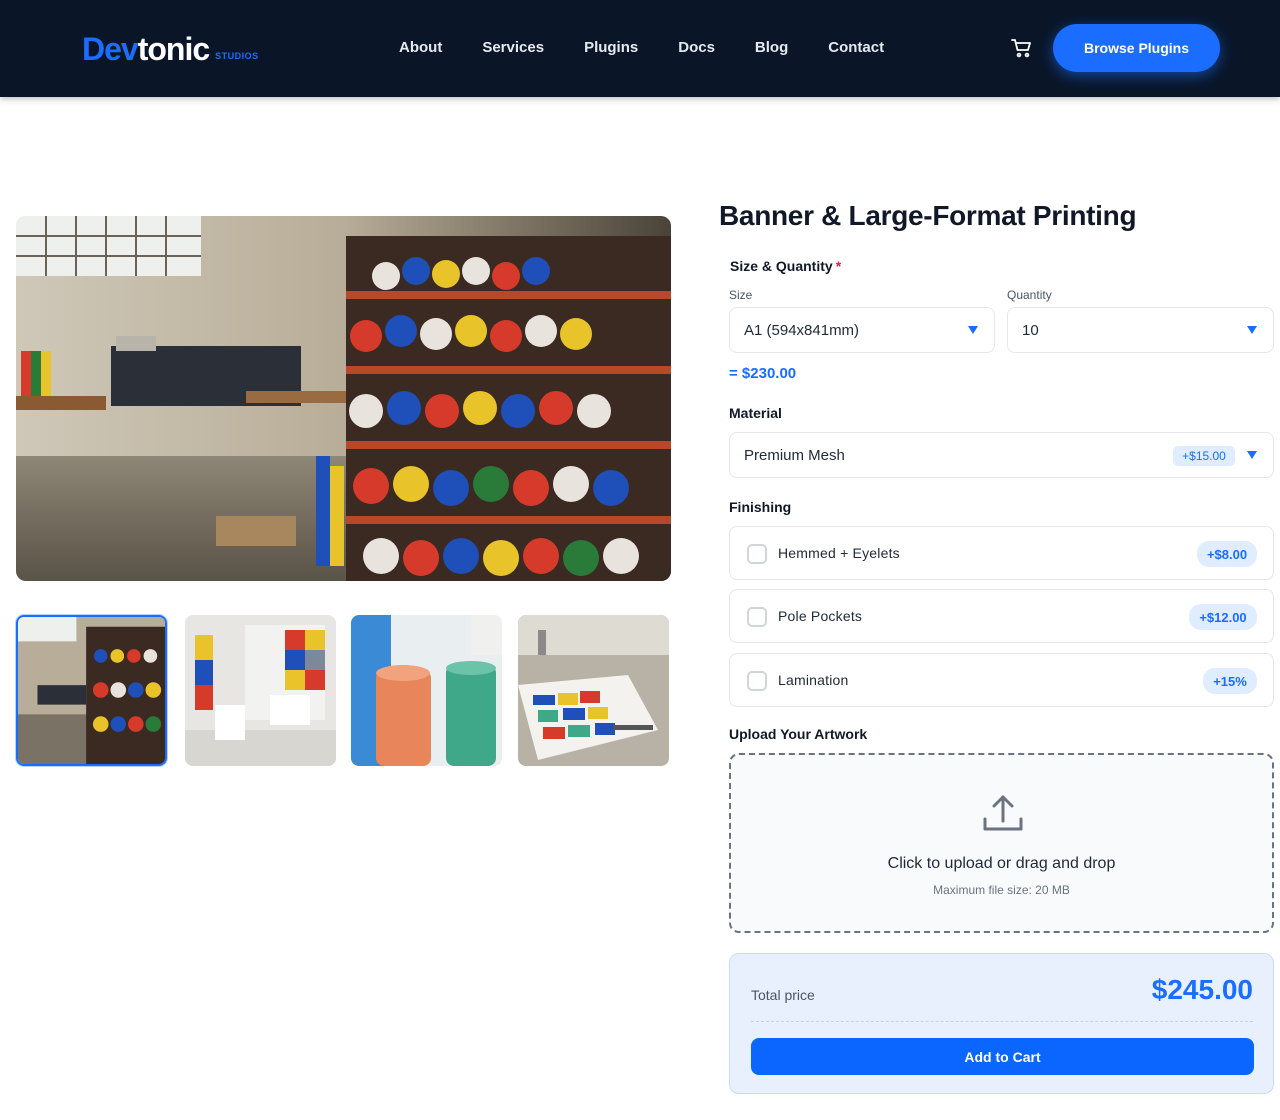  I want to click on material-select-value: Premium Mesh, so click(794, 455).